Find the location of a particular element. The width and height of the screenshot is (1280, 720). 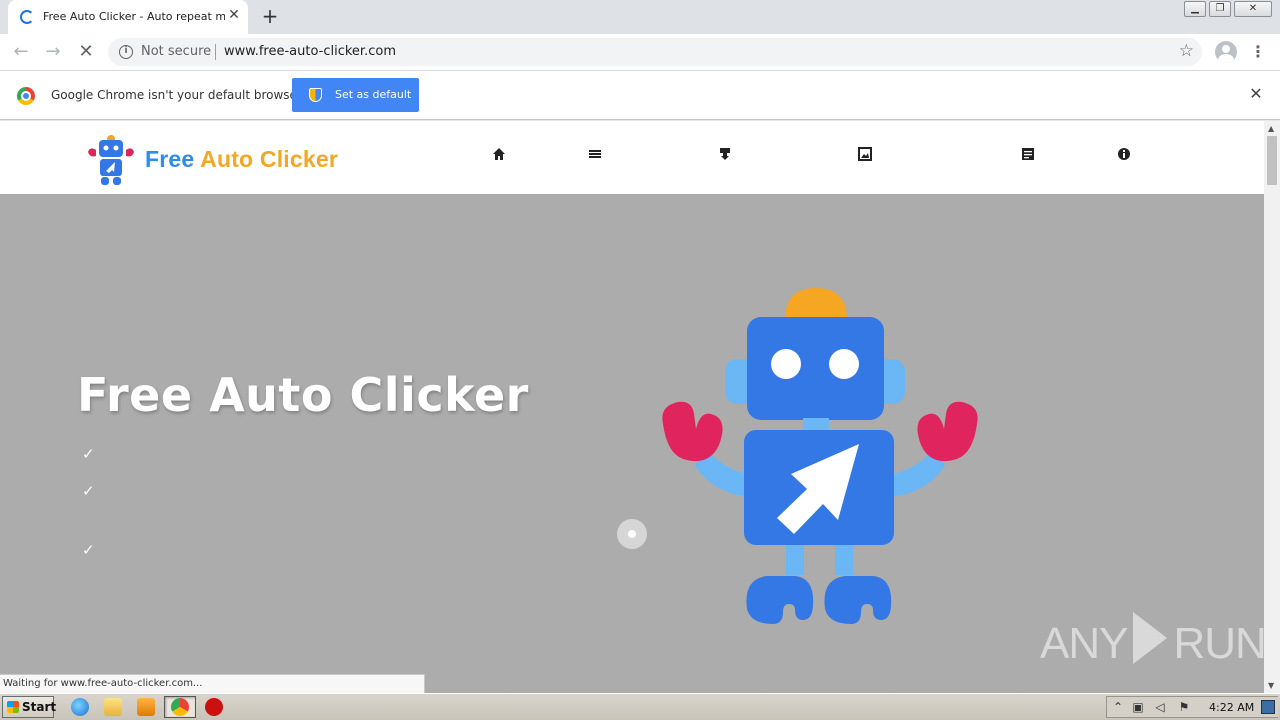

tab-close-button: ✕ is located at coordinates (234, 16).